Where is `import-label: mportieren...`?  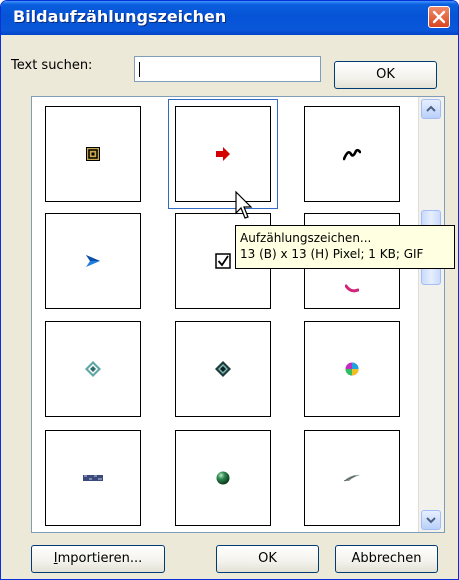
import-label: mportieren... is located at coordinates (100, 558).